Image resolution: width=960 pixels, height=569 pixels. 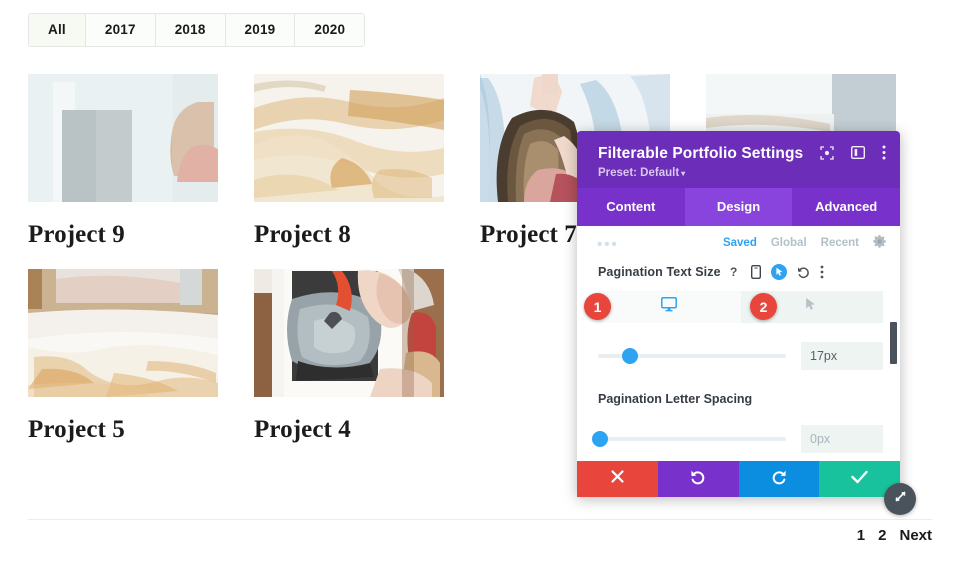 I want to click on portfolio-card: Project 4, so click(x=349, y=356).